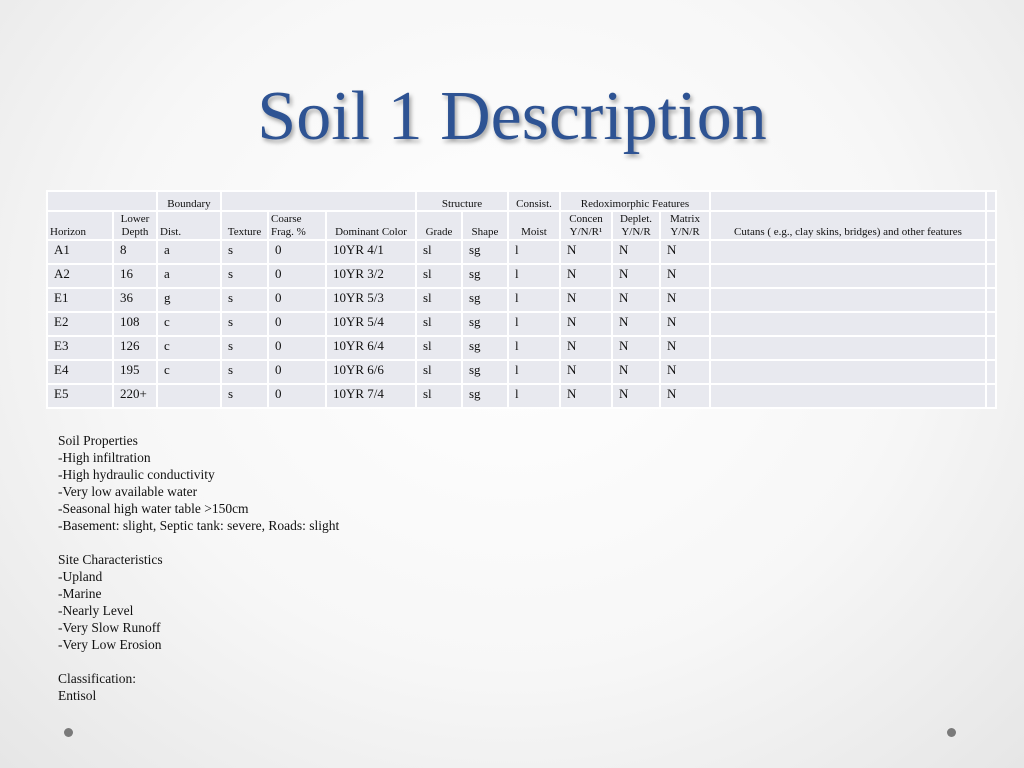 The width and height of the screenshot is (1024, 768). Describe the element at coordinates (135, 396) in the screenshot. I see `cell-lower-depth: 220+` at that location.